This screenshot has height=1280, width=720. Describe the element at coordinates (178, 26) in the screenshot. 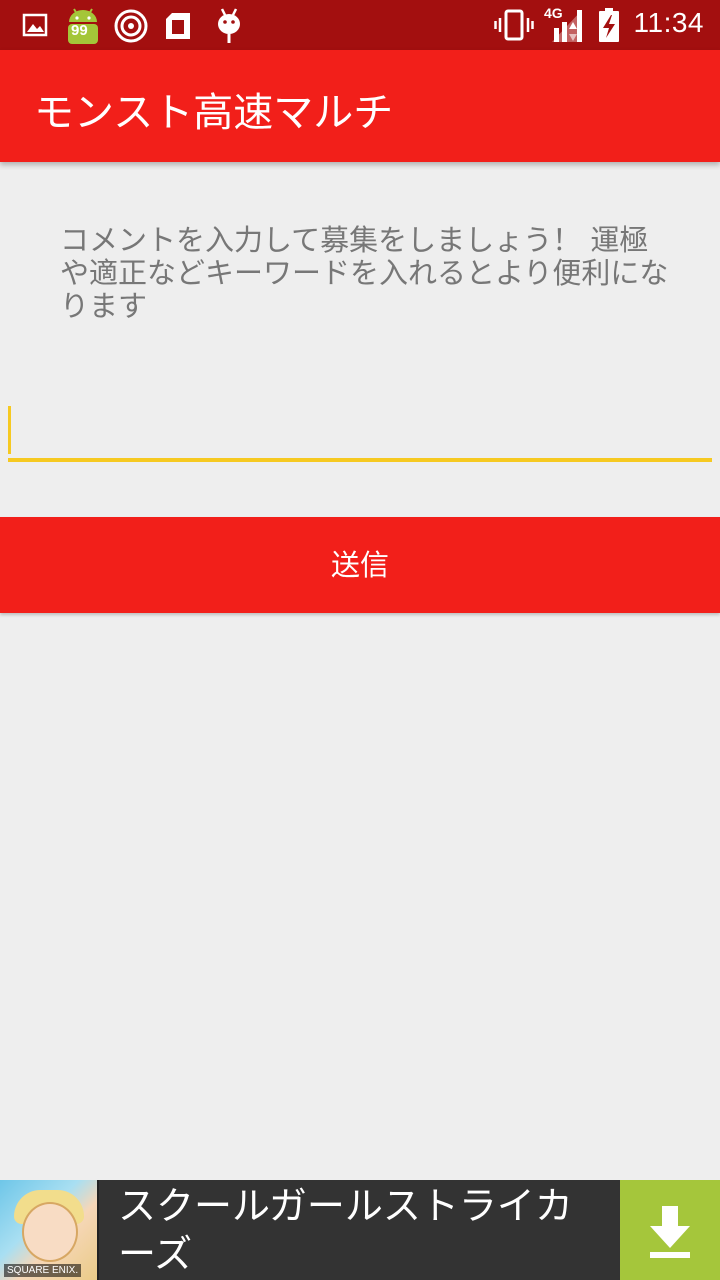

I see `sim-card-icon` at that location.